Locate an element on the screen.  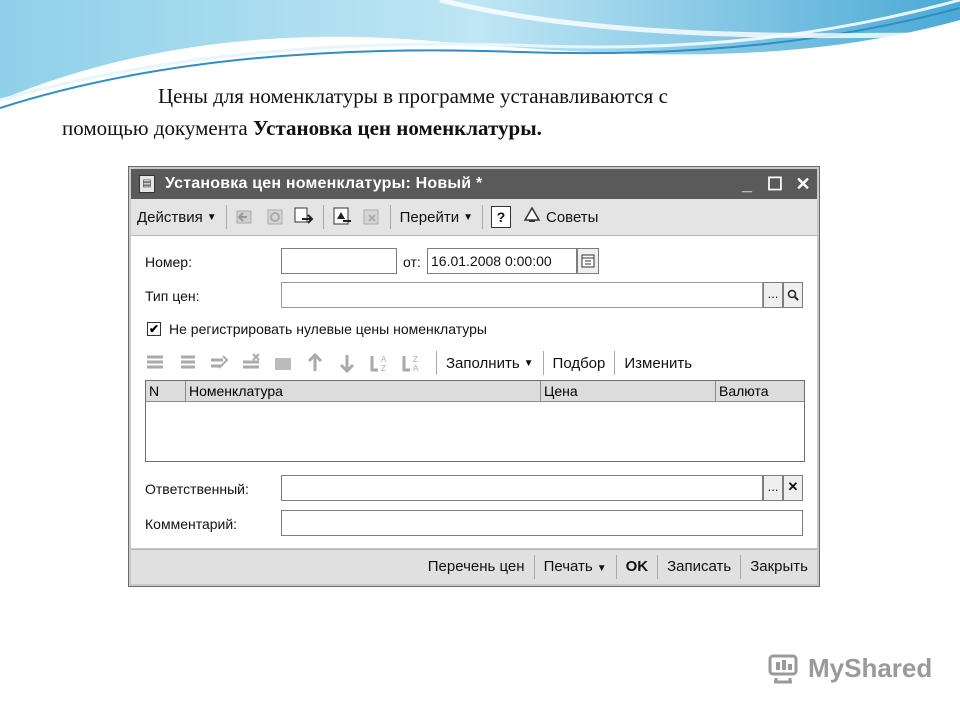
delete-row-icon is located at coordinates (252, 363).